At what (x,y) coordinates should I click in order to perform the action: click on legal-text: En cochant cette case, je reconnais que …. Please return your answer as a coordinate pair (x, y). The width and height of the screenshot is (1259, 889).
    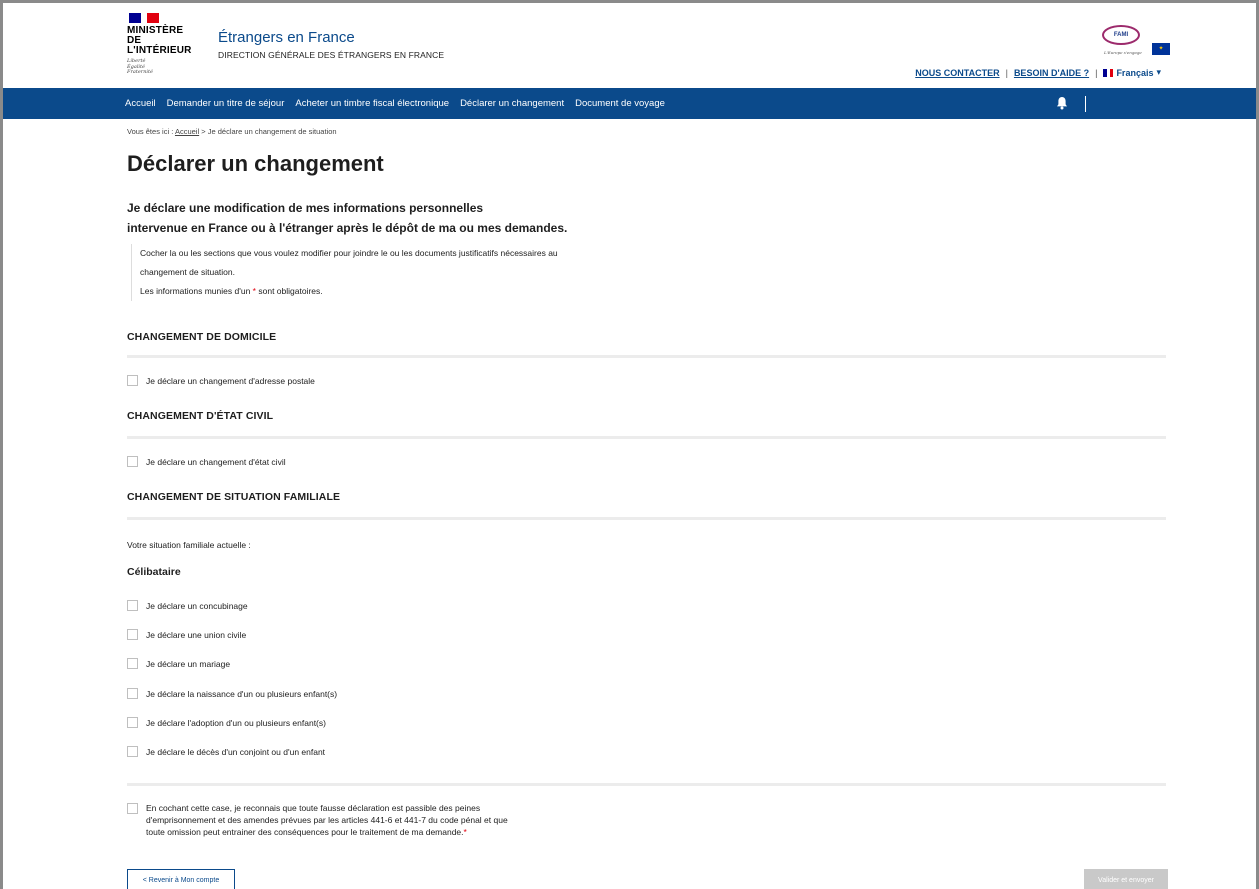
    Looking at the image, I should click on (327, 820).